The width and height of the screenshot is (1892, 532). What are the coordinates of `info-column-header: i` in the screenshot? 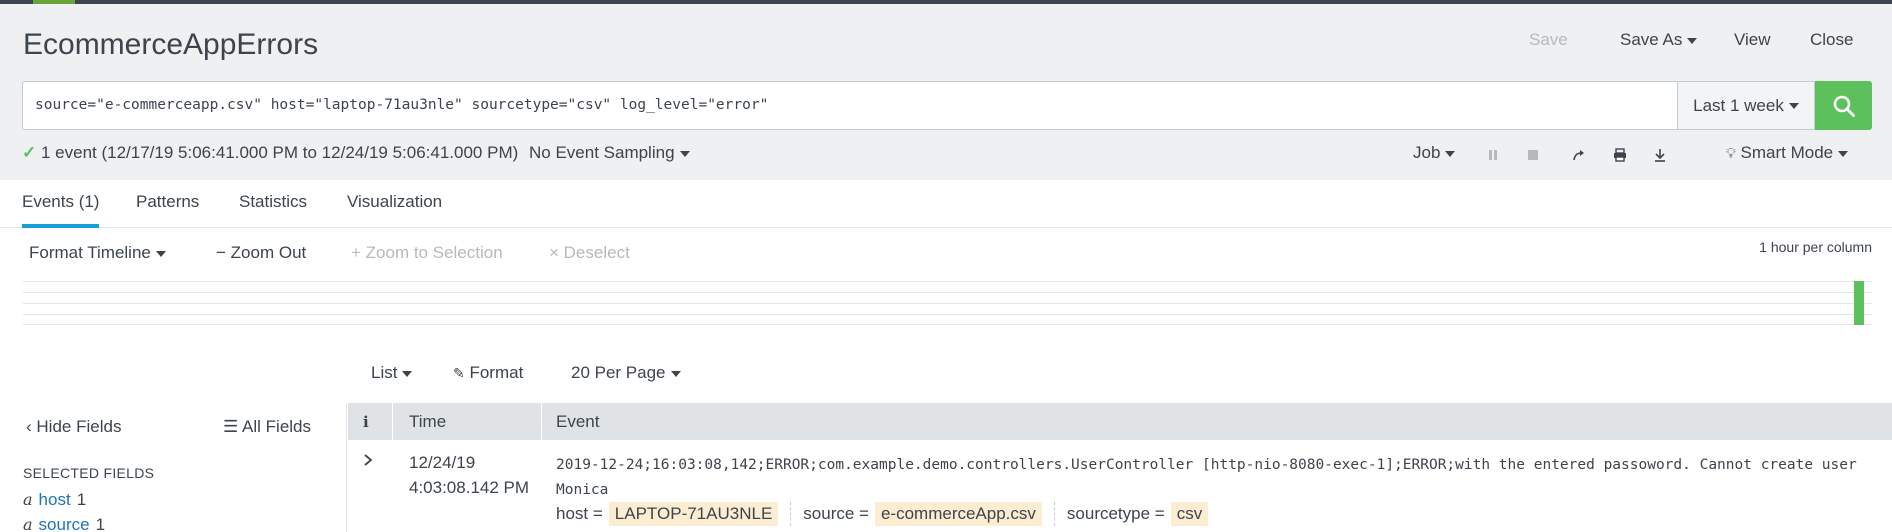 It's located at (366, 421).